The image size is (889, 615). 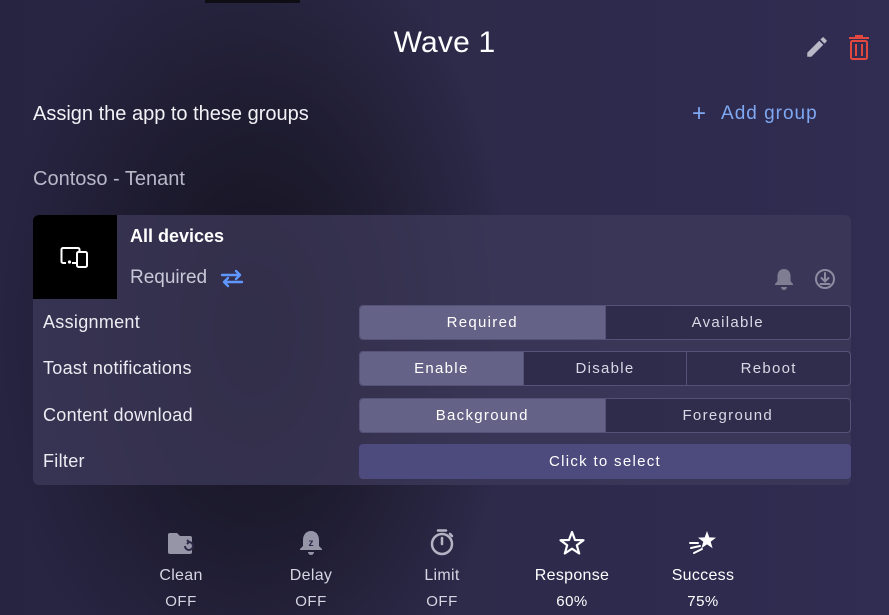 I want to click on filter-select-button: Click to select, so click(x=605, y=461).